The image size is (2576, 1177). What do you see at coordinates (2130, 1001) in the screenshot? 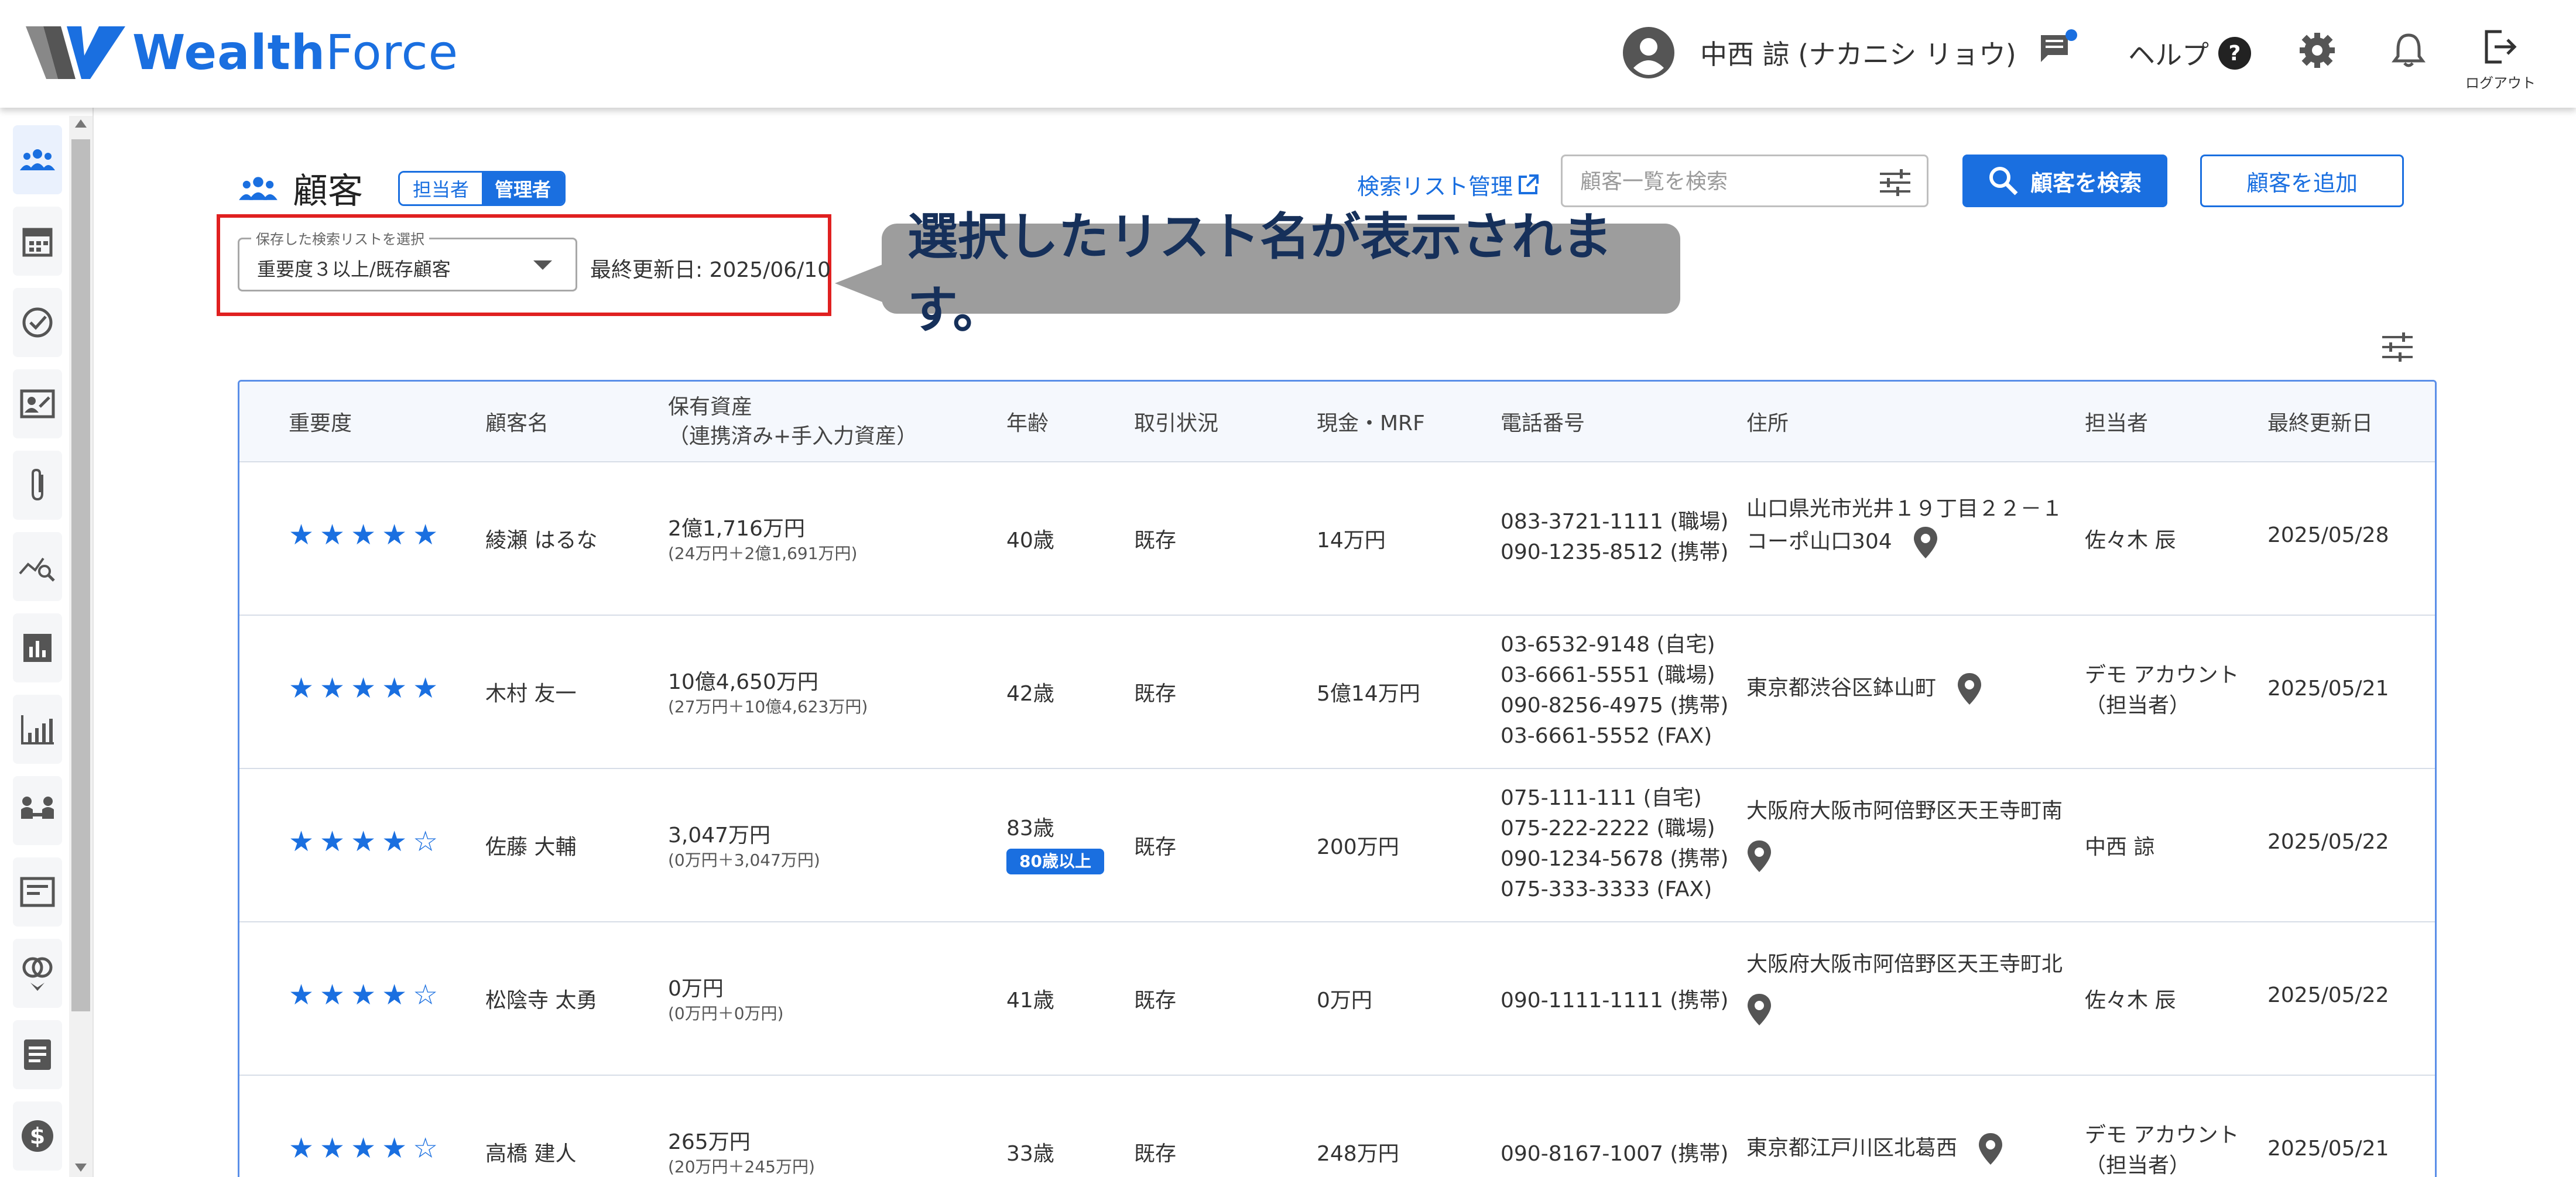
I see `staff-name: 佐々木 辰` at bounding box center [2130, 1001].